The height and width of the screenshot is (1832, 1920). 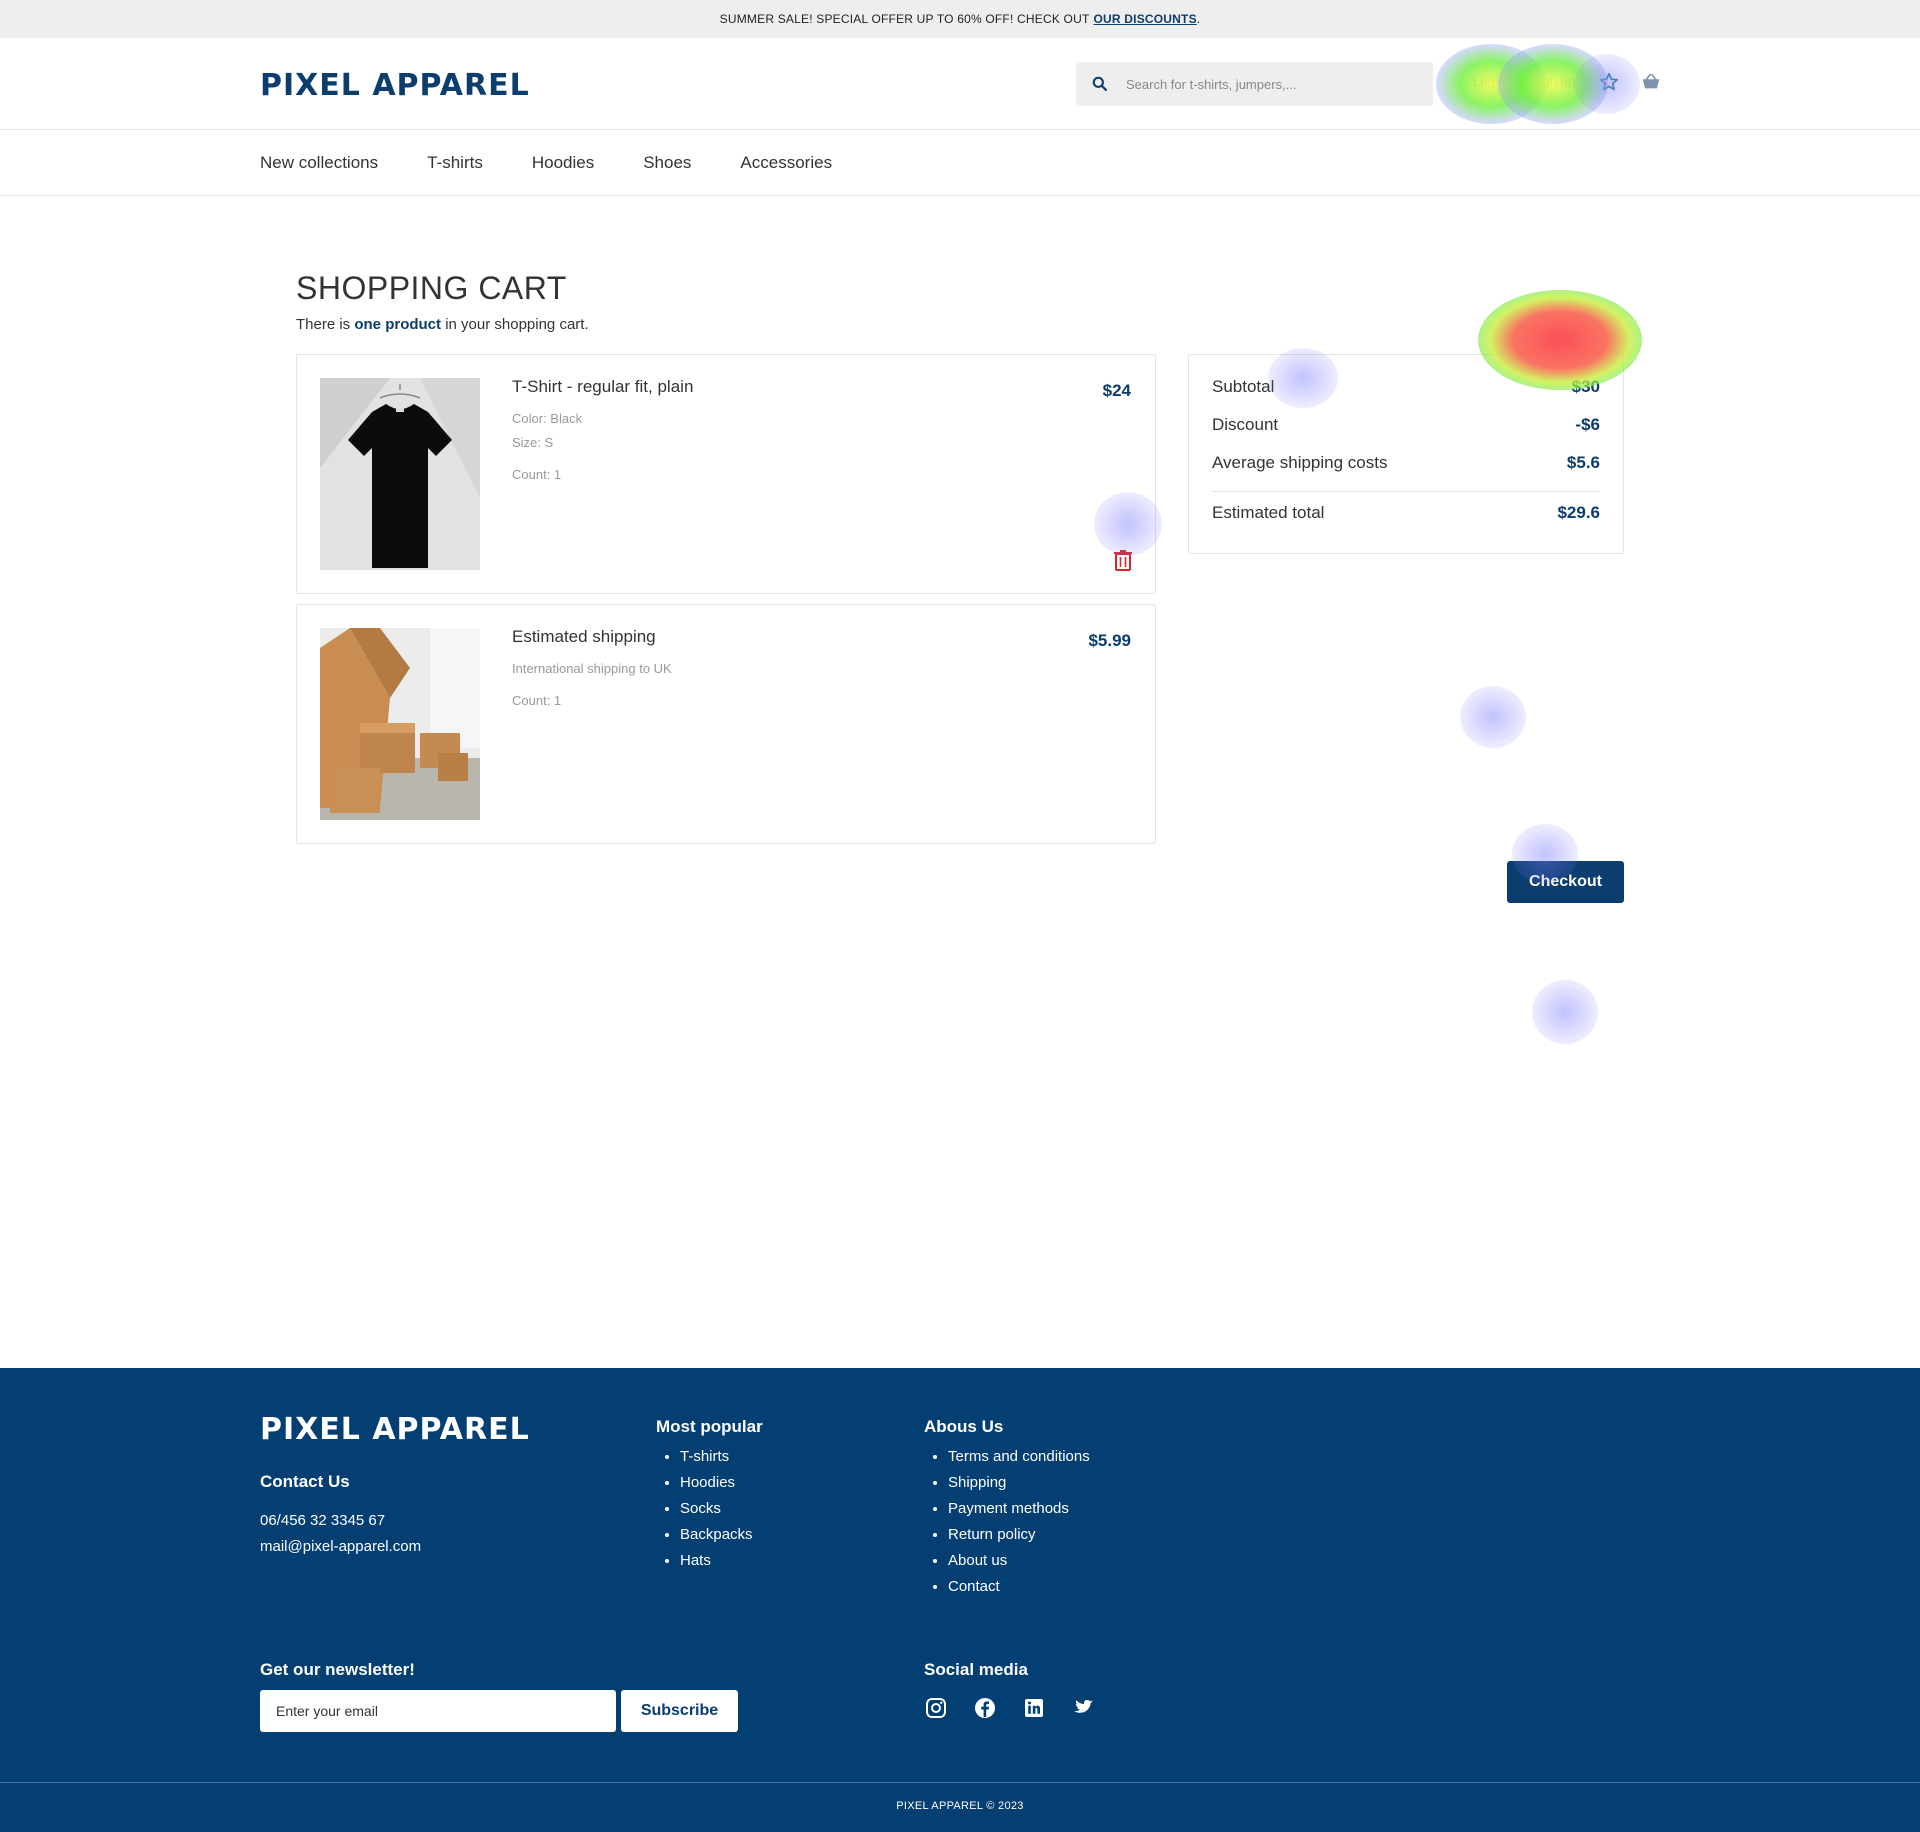 I want to click on nav-accessories: Accessories, so click(x=786, y=163).